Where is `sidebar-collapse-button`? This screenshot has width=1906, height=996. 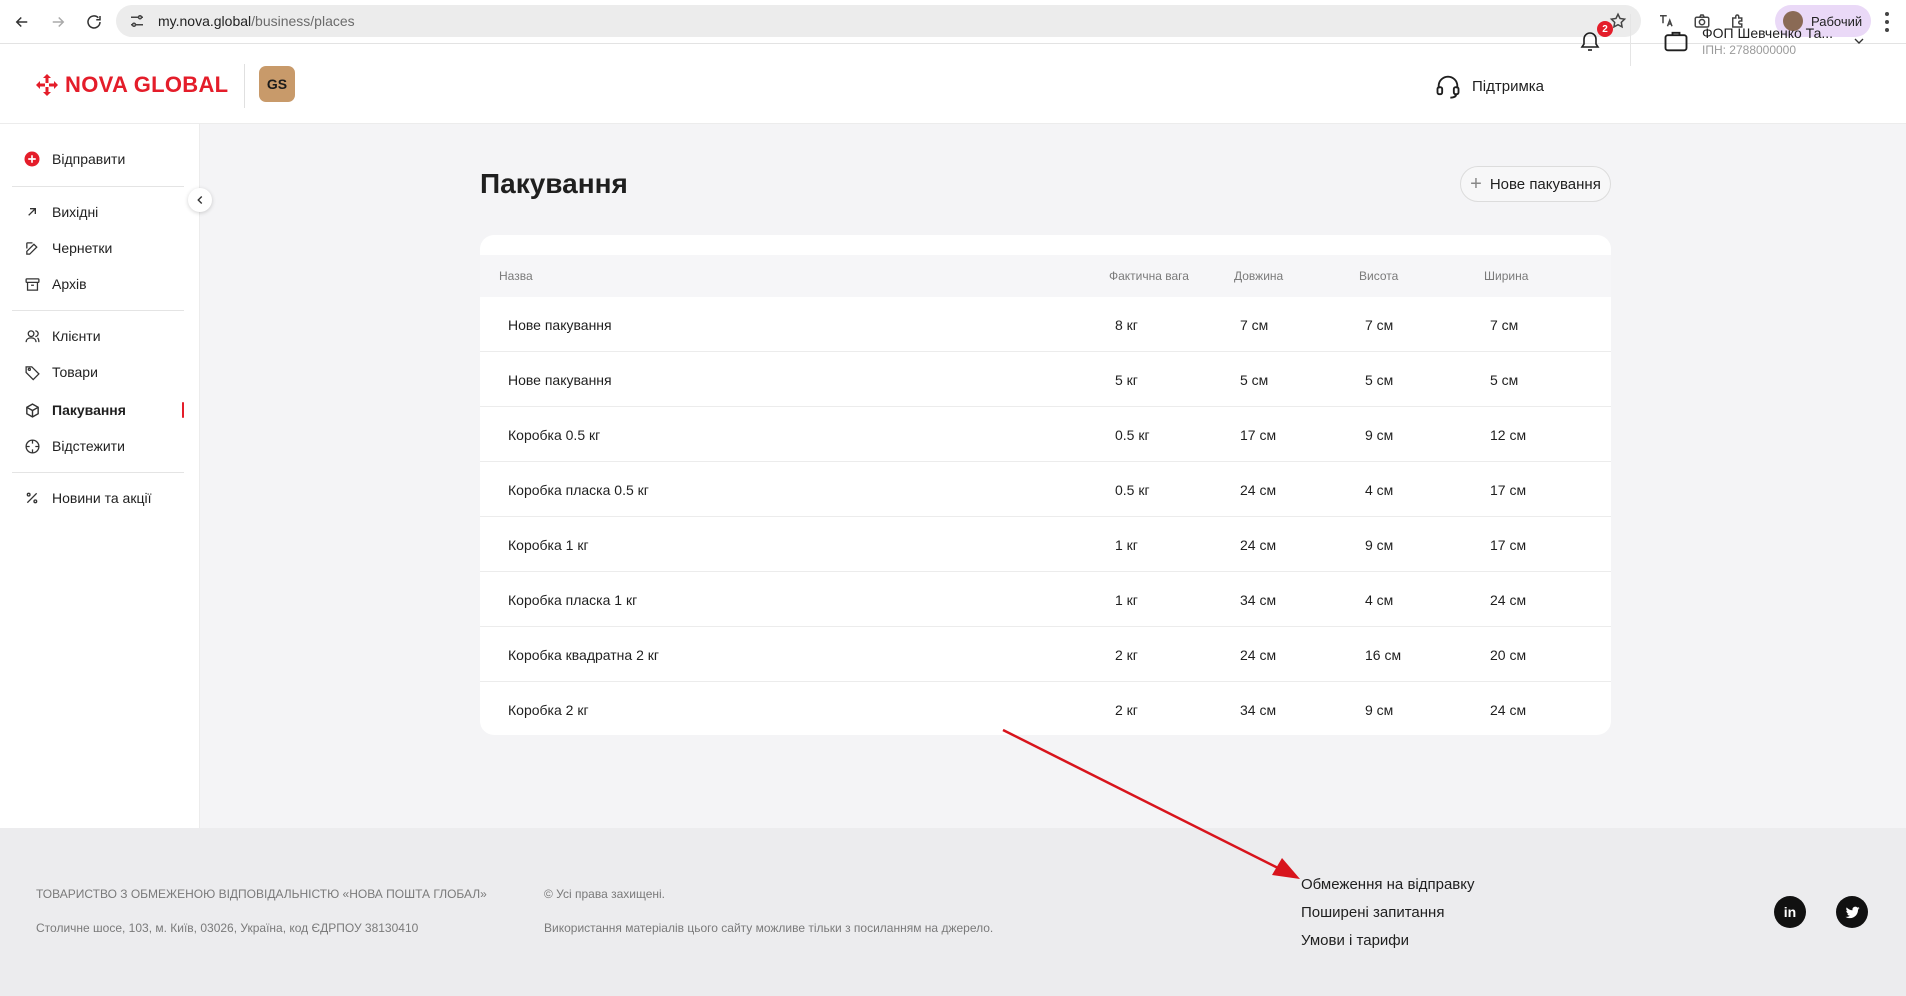
sidebar-collapse-button is located at coordinates (200, 200).